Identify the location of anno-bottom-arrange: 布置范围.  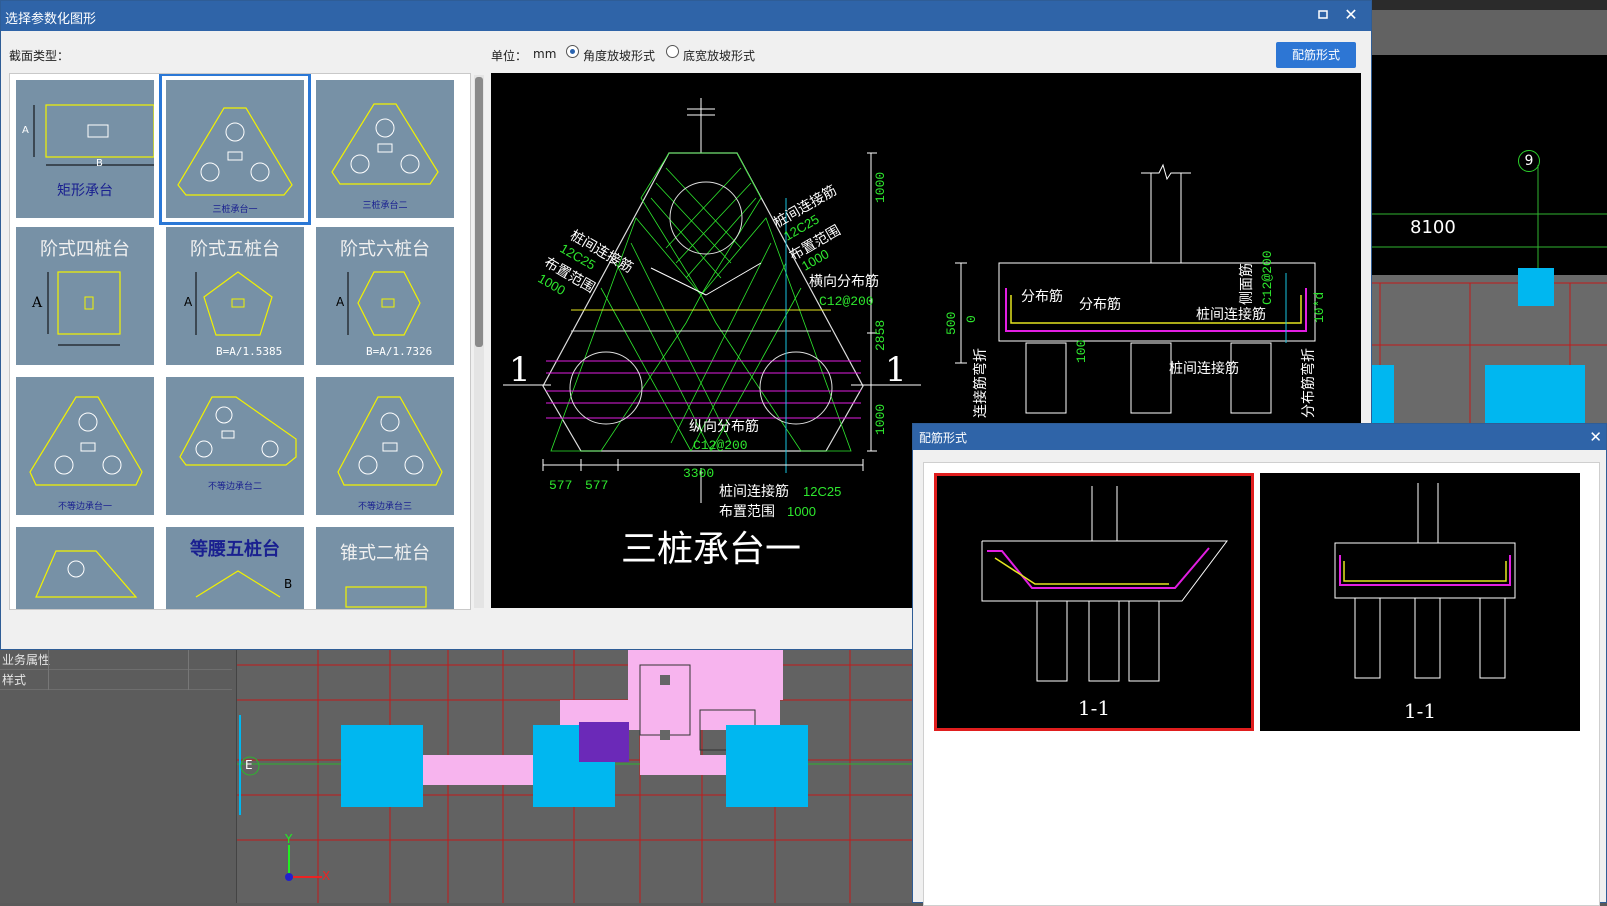
(747, 511).